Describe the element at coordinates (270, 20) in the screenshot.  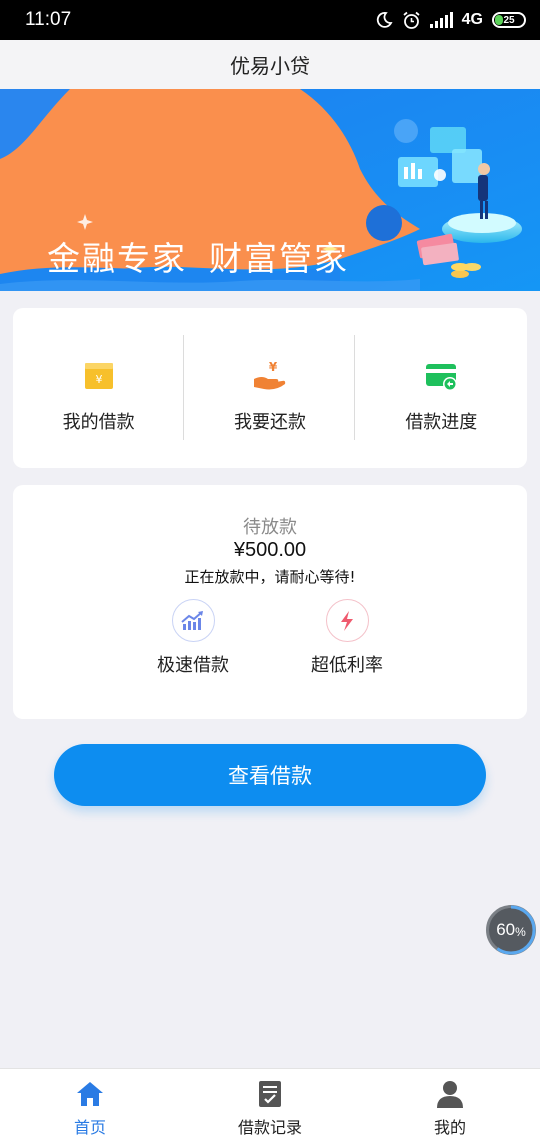
I see `status-bar: 11:07 4G 25` at that location.